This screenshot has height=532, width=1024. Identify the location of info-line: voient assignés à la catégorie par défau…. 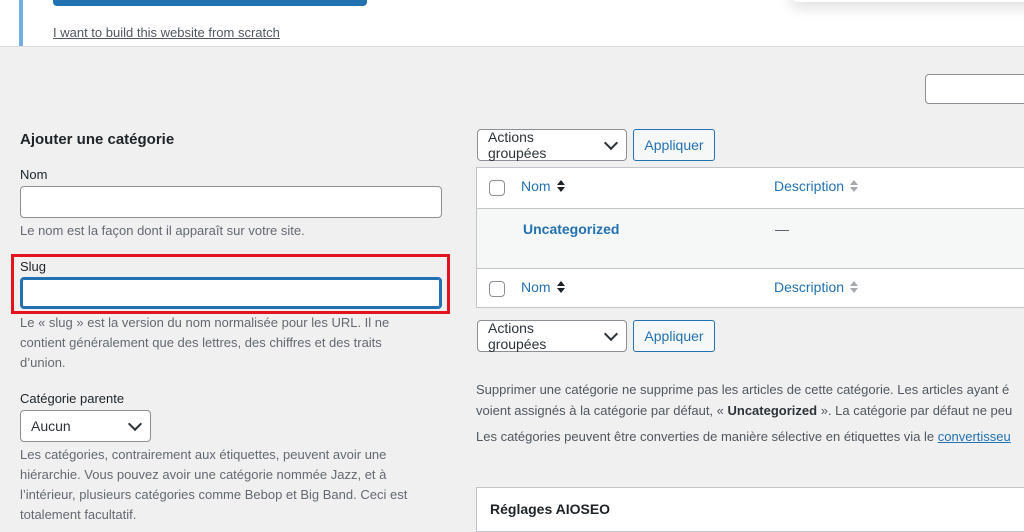
(744, 410).